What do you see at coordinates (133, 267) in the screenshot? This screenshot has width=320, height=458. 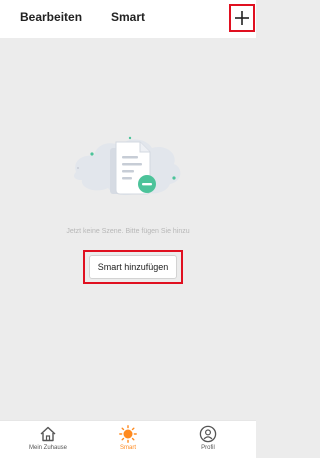 I see `add-smart-button: Smart hinzufügen` at bounding box center [133, 267].